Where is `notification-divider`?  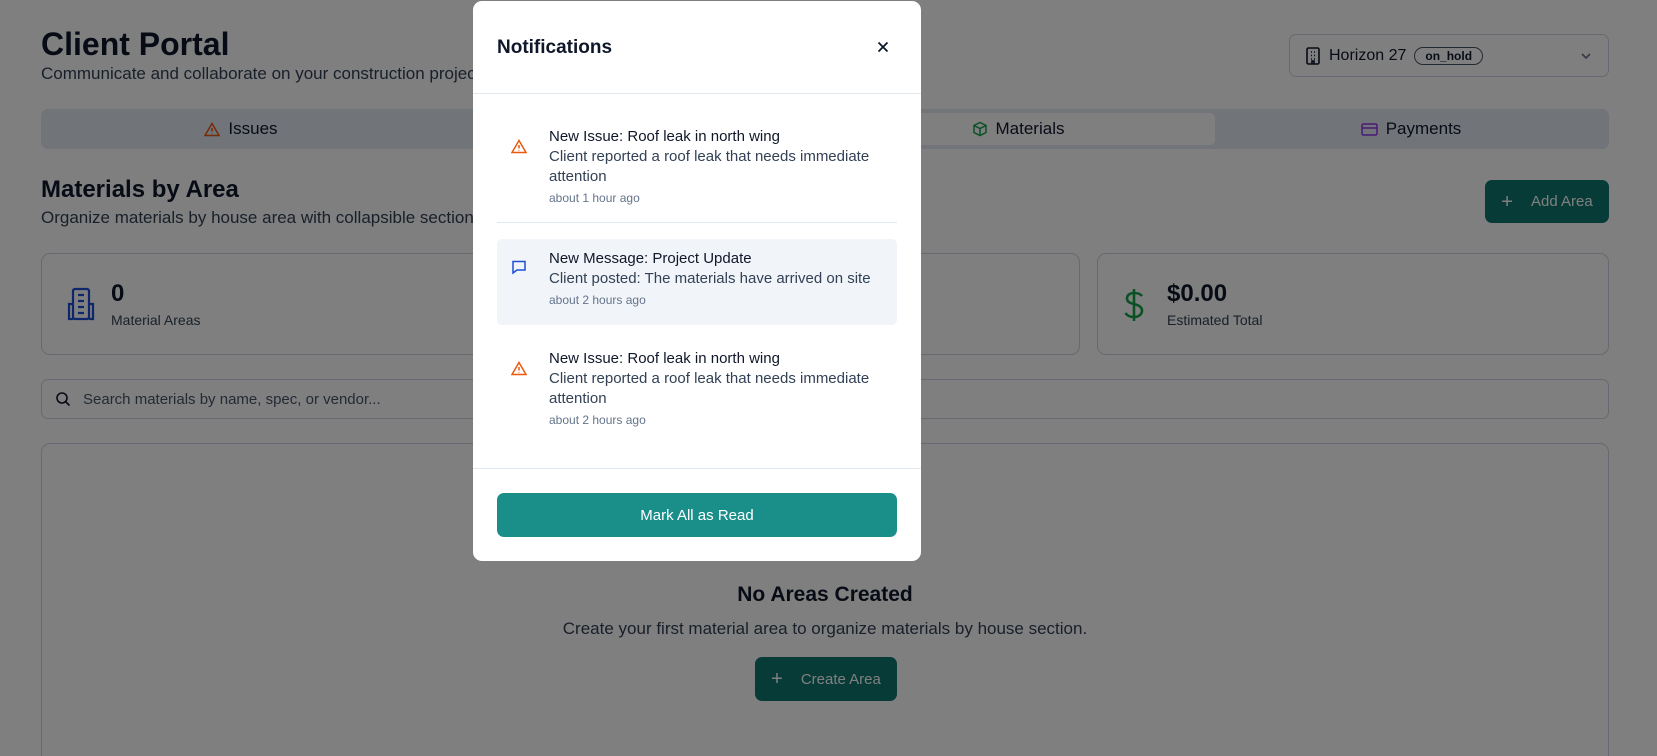 notification-divider is located at coordinates (697, 222).